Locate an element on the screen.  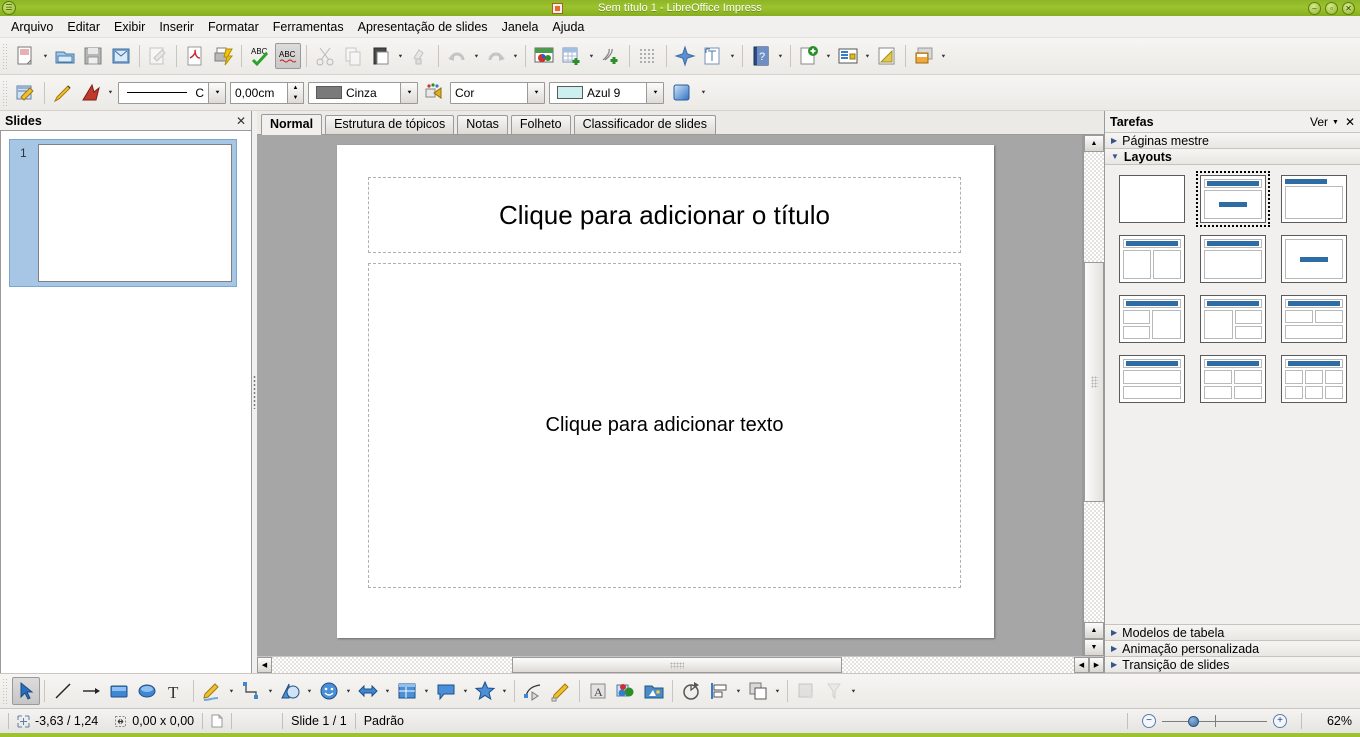
connector-tool-button is located at coordinates (251, 691).